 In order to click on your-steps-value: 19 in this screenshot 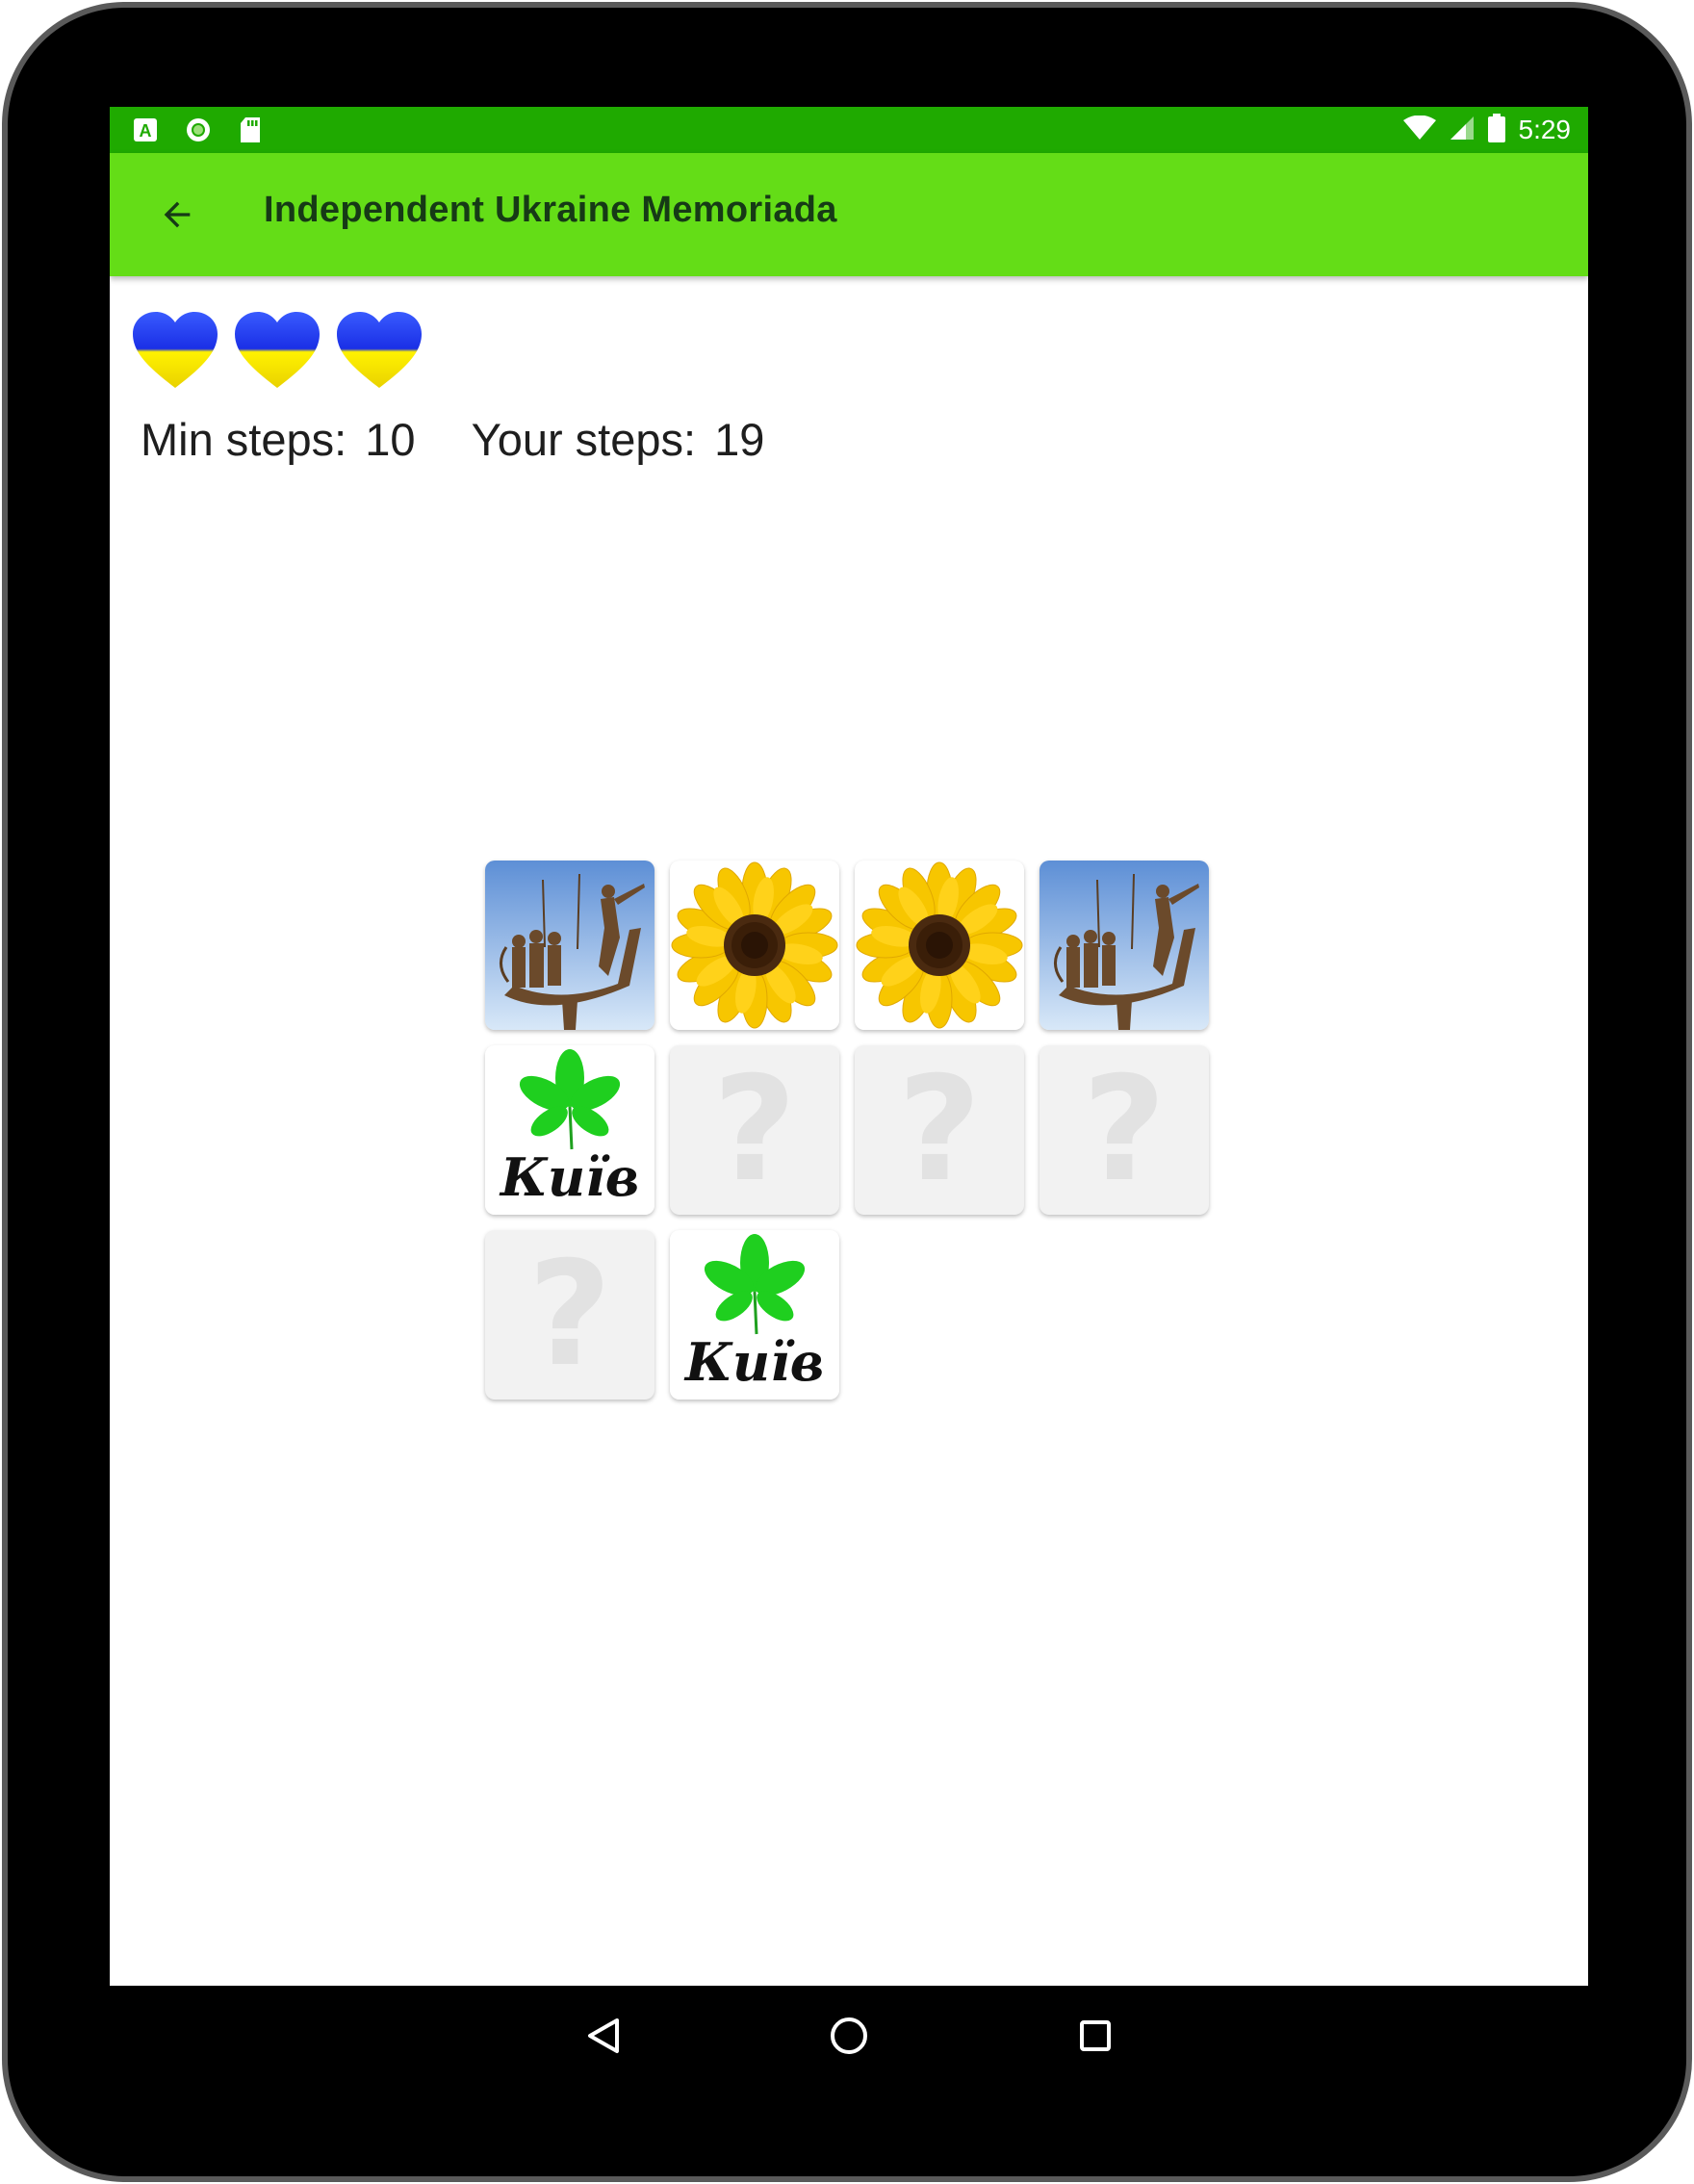, I will do `click(739, 440)`.